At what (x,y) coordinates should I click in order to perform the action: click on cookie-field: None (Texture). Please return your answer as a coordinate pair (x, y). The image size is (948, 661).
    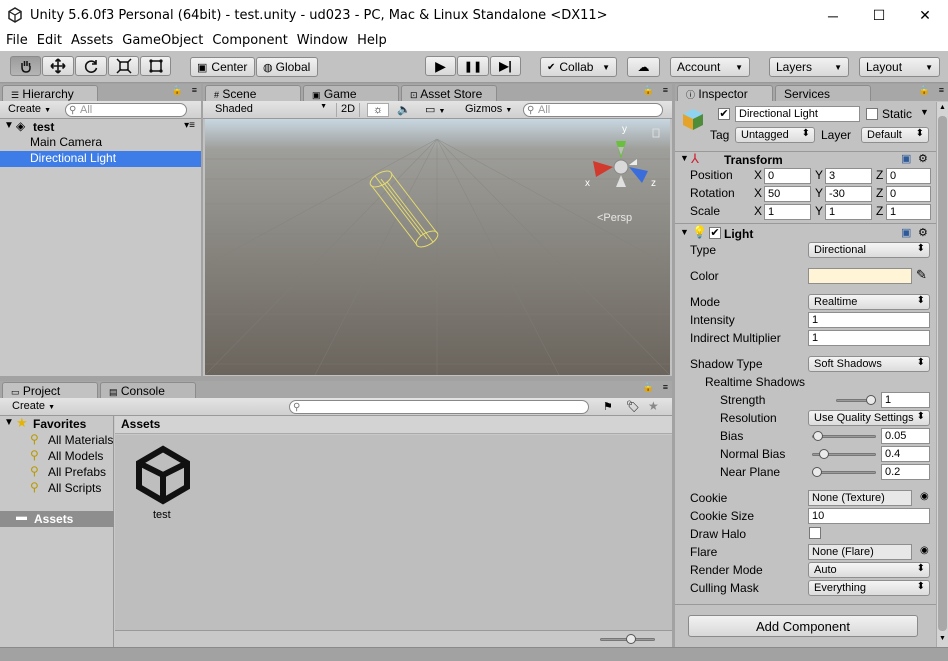
    Looking at the image, I should click on (860, 498).